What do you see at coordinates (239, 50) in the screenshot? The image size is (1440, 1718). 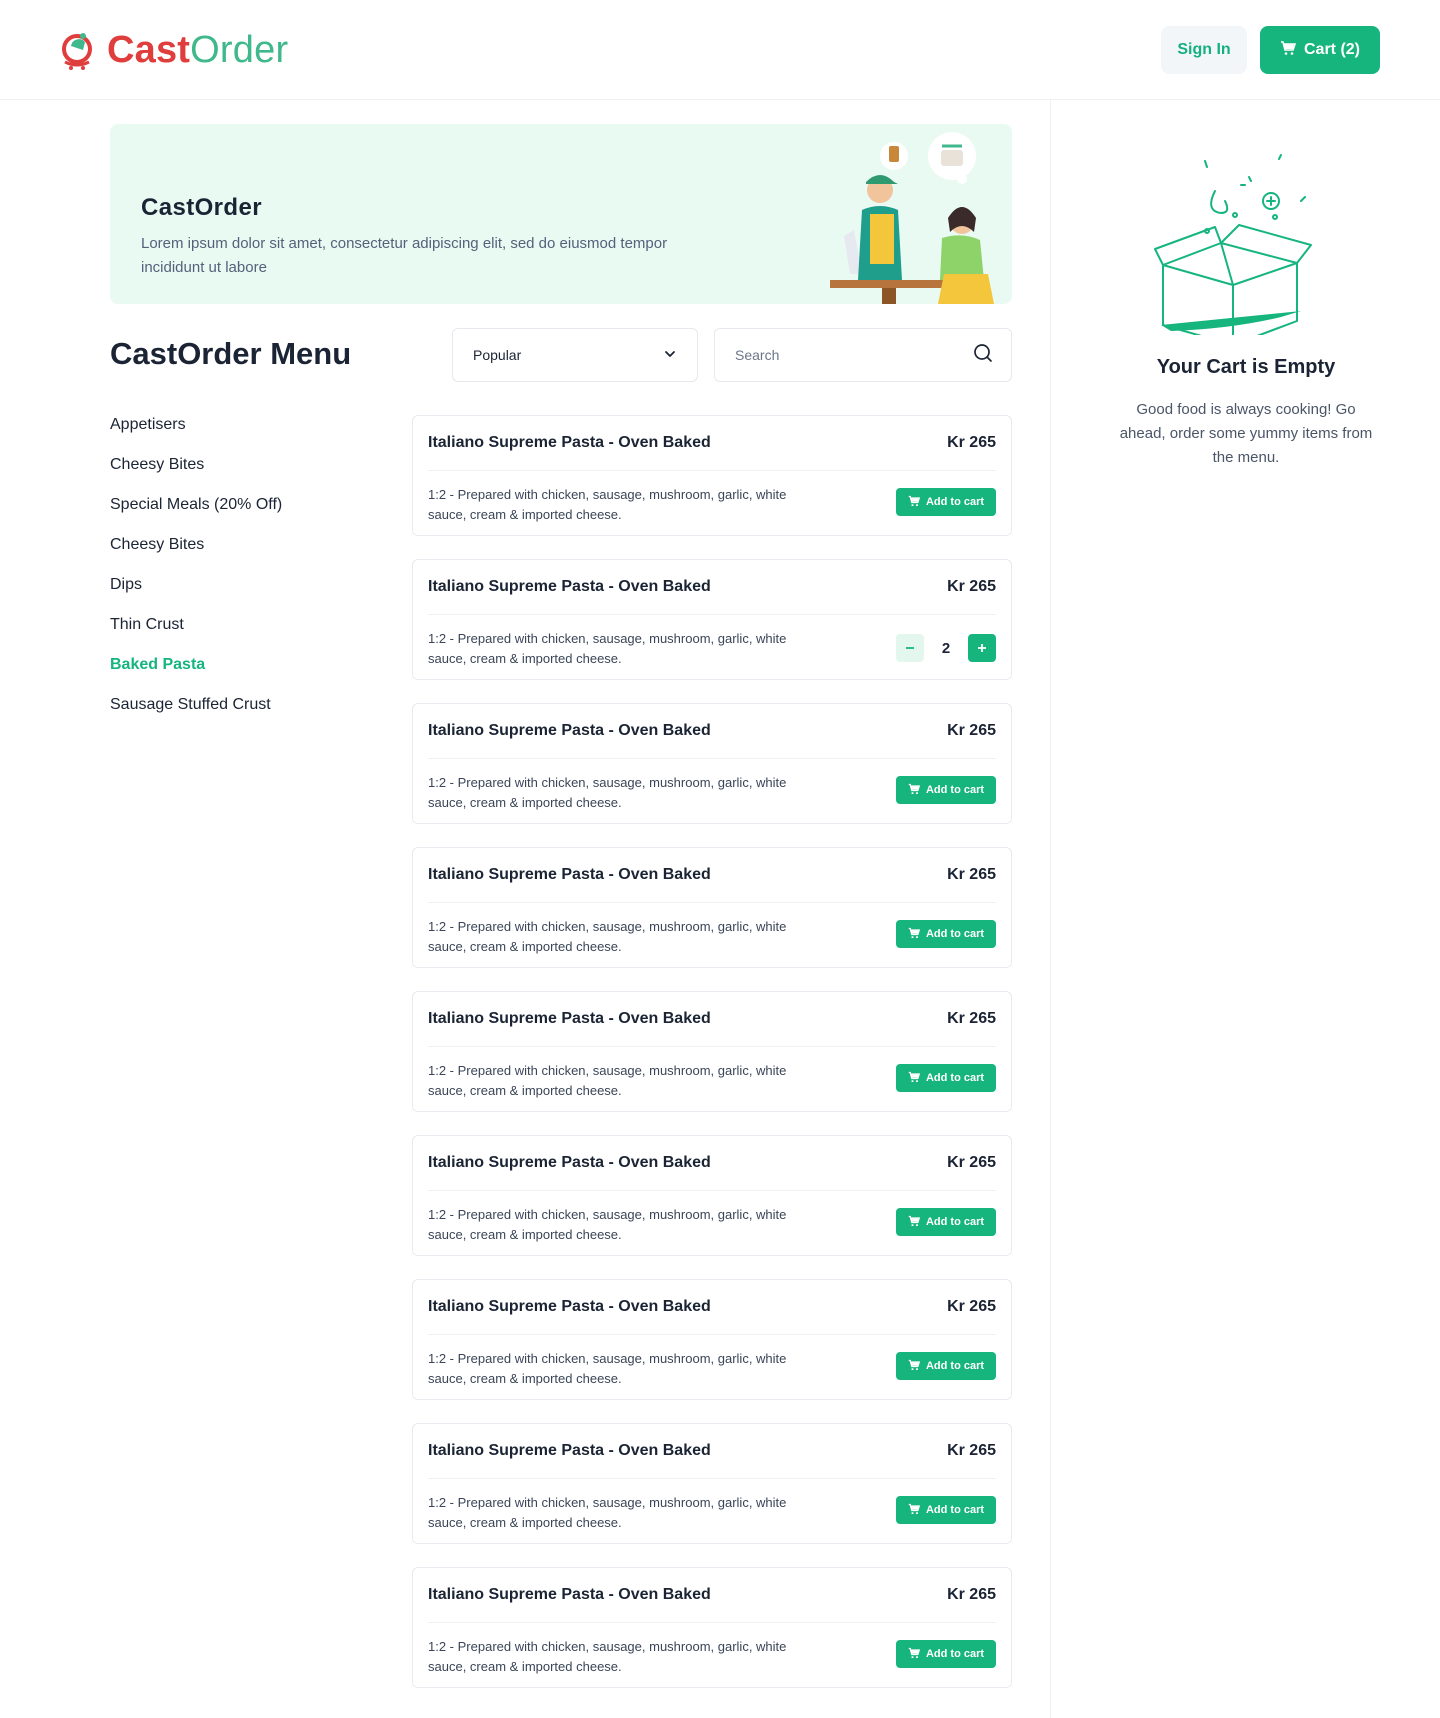 I see `brand-name-part2: Order` at bounding box center [239, 50].